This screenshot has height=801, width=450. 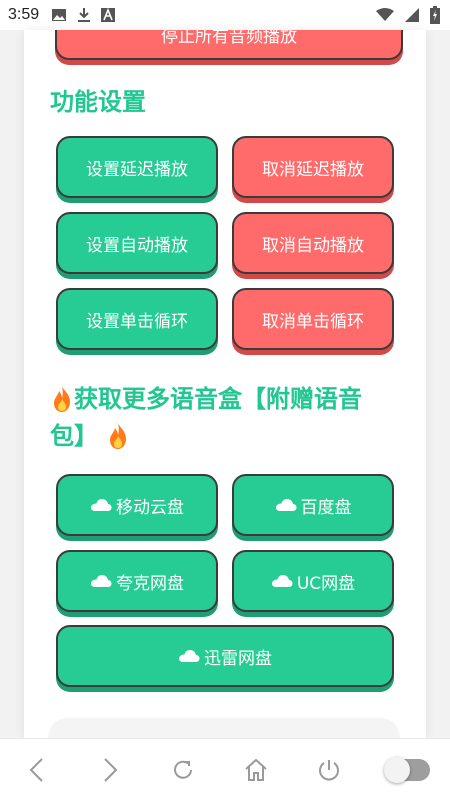 I want to click on cancel-click-loop-button: 取消单击循环, so click(x=313, y=319).